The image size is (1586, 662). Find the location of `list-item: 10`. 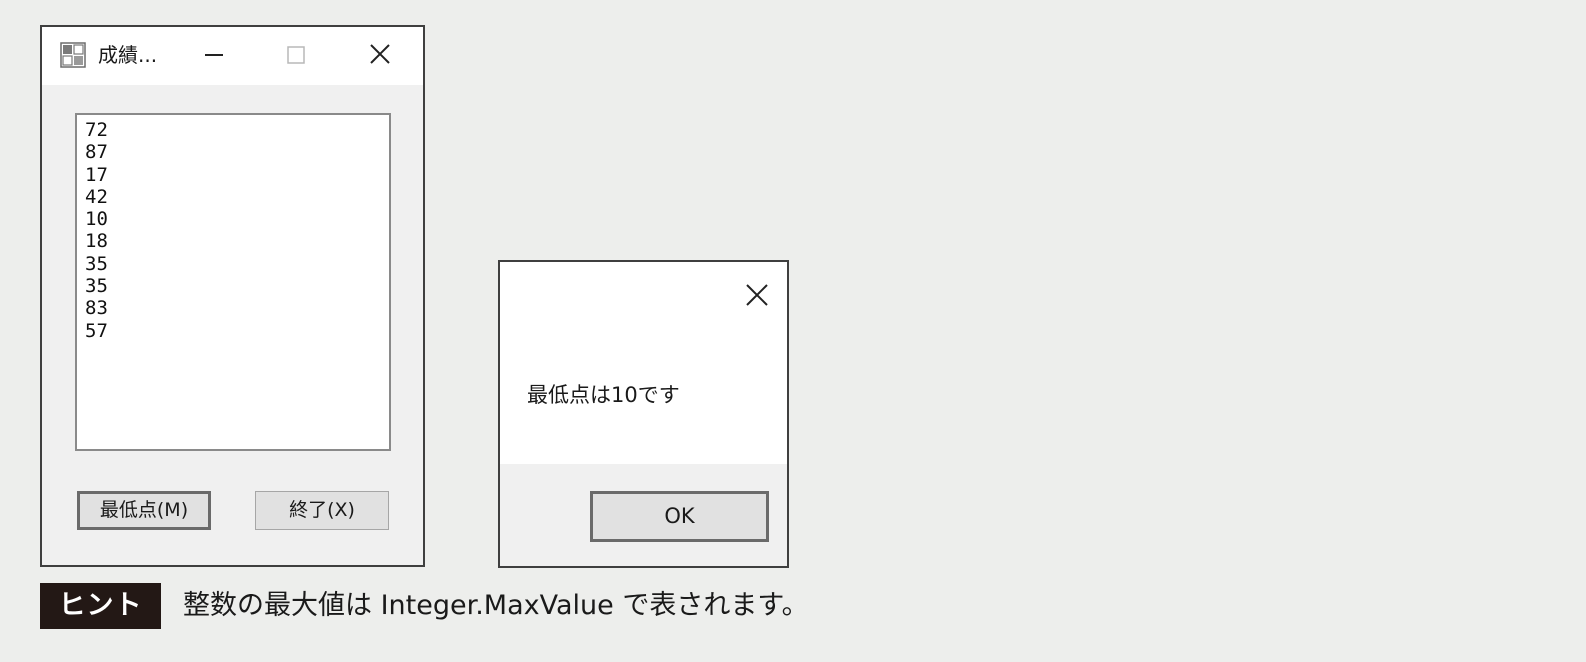

list-item: 10 is located at coordinates (237, 219).